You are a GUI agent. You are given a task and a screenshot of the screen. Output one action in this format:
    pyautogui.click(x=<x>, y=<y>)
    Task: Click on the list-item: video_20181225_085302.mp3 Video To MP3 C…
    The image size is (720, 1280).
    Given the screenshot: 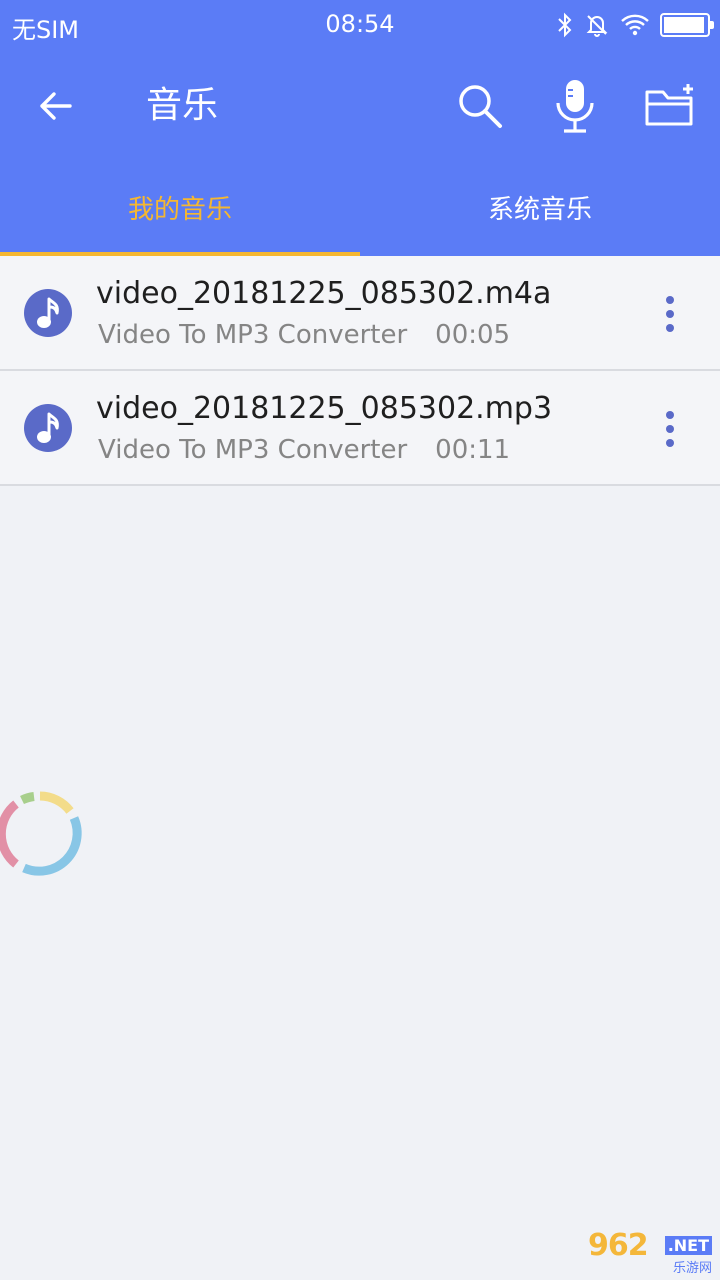 What is the action you would take?
    pyautogui.click(x=360, y=428)
    